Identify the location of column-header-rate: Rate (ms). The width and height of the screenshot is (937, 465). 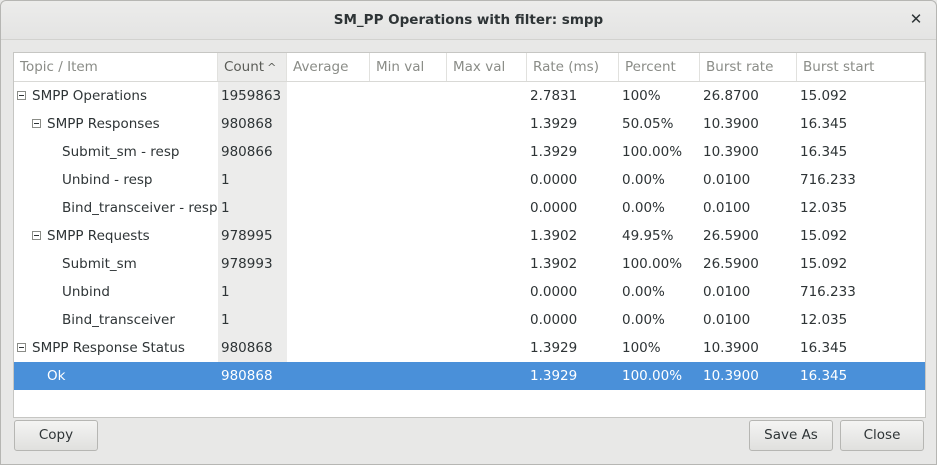
(573, 67).